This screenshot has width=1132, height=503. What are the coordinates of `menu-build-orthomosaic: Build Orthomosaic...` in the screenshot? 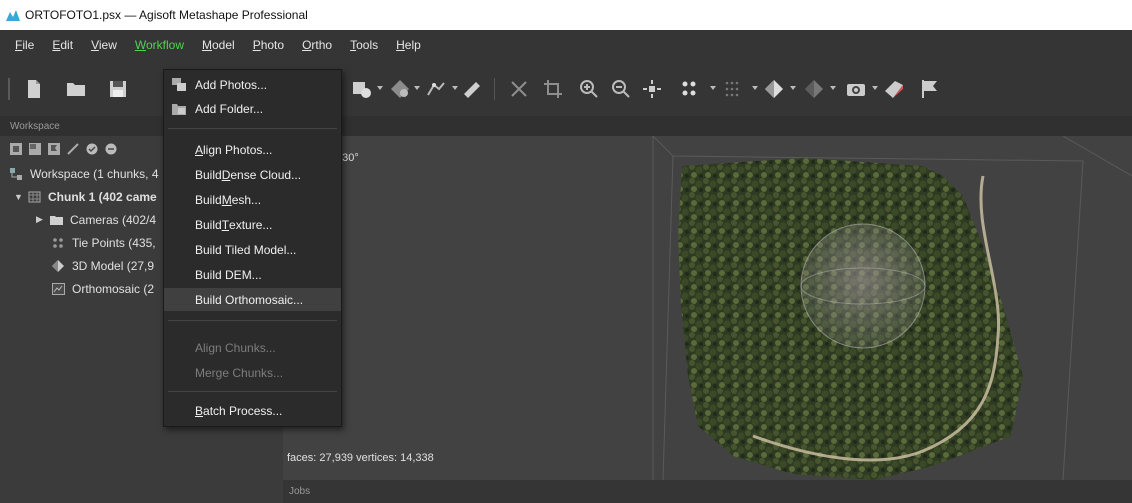 It's located at (252, 299).